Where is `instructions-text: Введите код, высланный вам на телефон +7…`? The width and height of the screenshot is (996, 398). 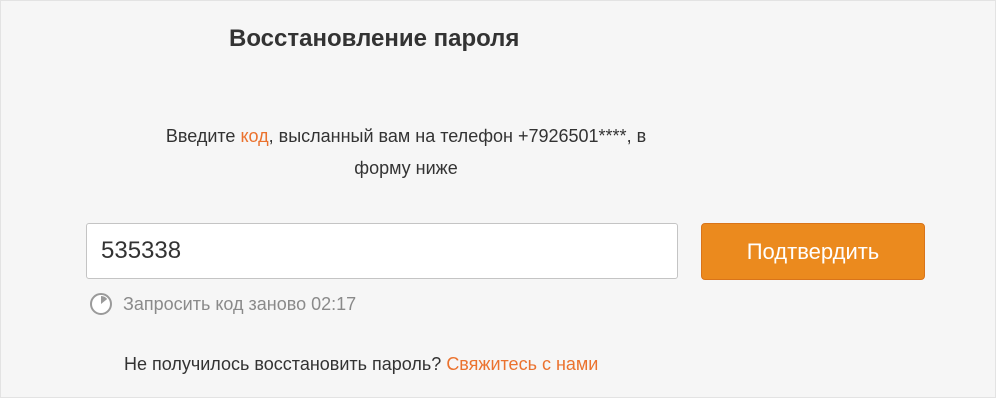 instructions-text: Введите код, высланный вам на телефон +7… is located at coordinates (406, 152).